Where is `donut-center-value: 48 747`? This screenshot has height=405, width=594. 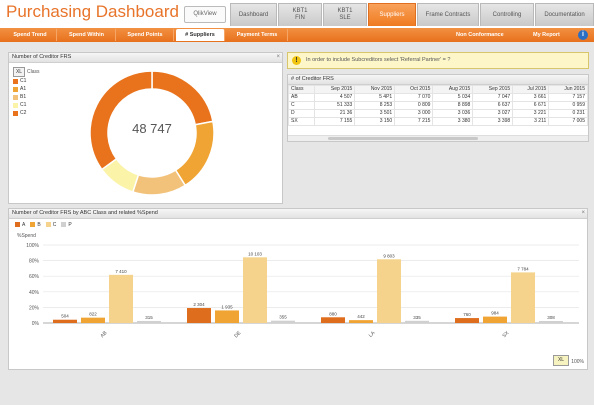
donut-center-value: 48 747 is located at coordinates (152, 128).